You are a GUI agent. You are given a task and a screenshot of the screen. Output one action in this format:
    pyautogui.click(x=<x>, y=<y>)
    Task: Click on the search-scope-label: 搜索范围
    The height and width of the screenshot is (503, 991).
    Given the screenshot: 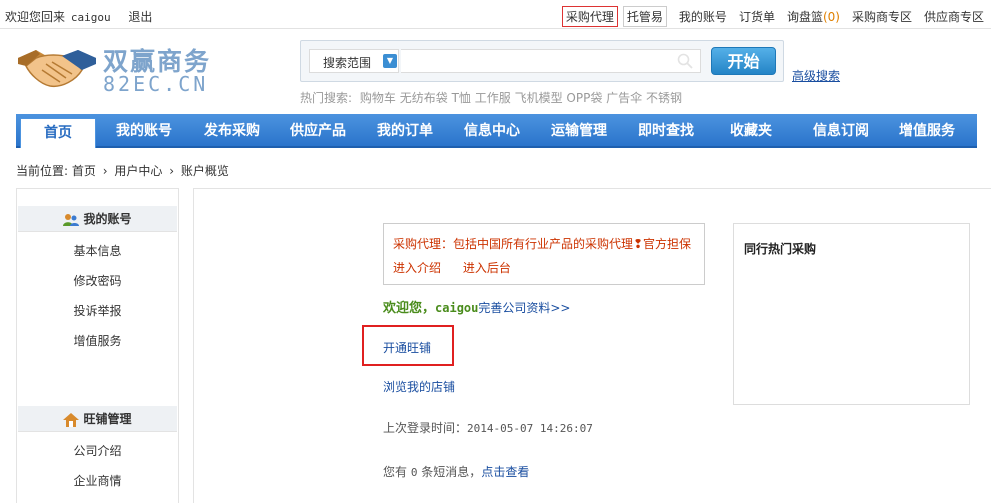 What is the action you would take?
    pyautogui.click(x=347, y=63)
    